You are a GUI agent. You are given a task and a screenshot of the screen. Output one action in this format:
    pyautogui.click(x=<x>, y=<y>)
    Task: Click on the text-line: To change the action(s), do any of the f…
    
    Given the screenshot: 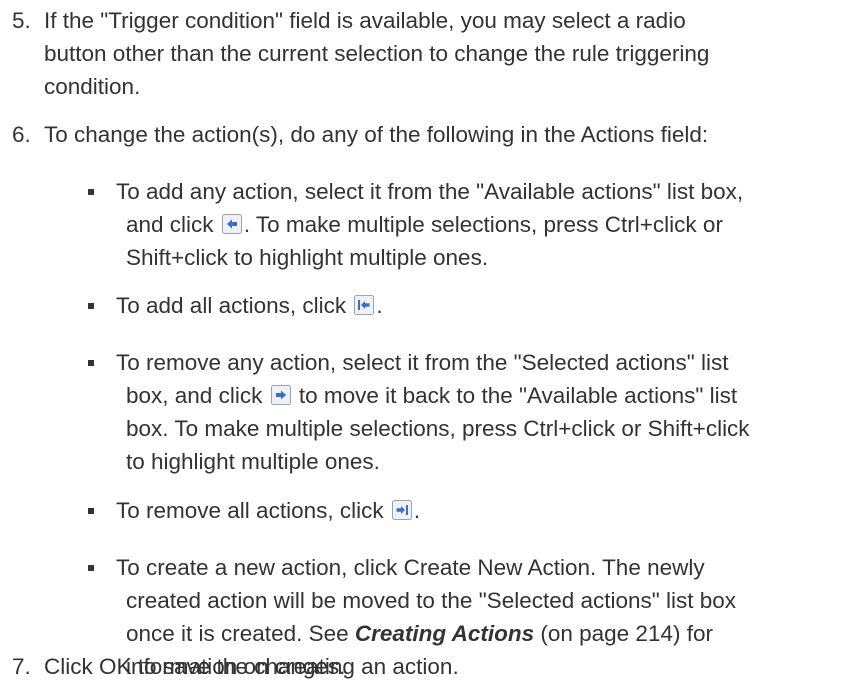 What is the action you would take?
    pyautogui.click(x=376, y=134)
    